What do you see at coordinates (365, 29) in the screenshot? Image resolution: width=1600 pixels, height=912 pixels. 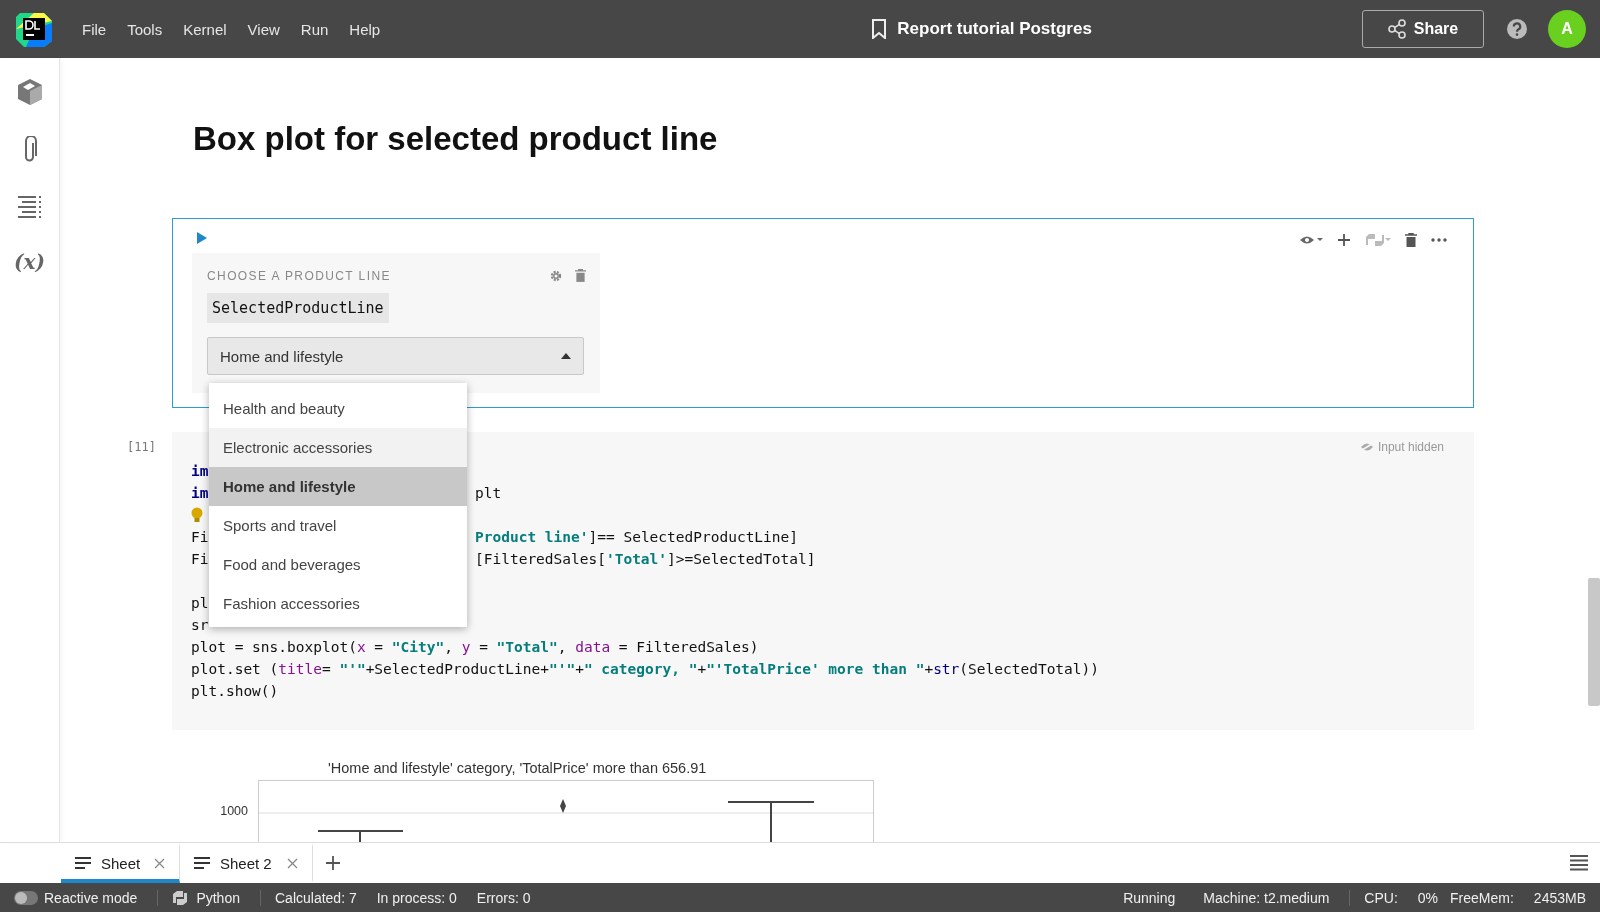 I see `menu-item: Help` at bounding box center [365, 29].